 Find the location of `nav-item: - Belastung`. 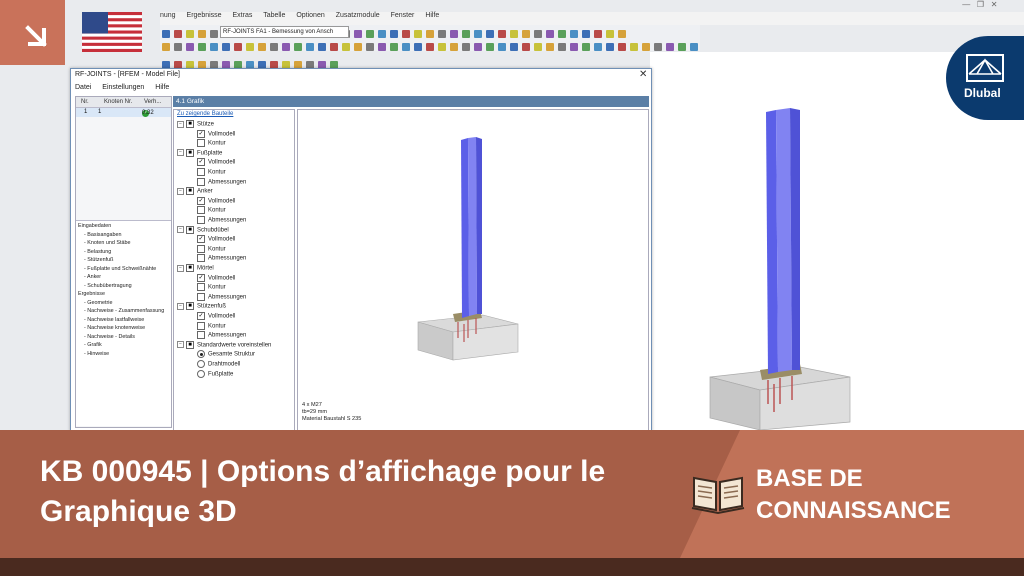

nav-item: - Belastung is located at coordinates (97, 252).